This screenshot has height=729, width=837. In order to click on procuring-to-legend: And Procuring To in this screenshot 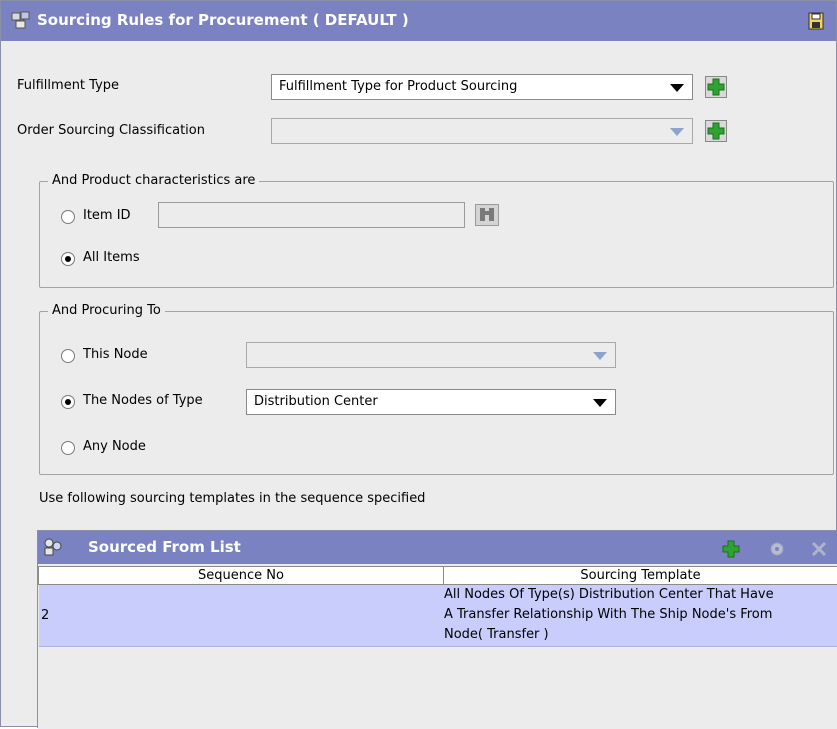, I will do `click(106, 310)`.